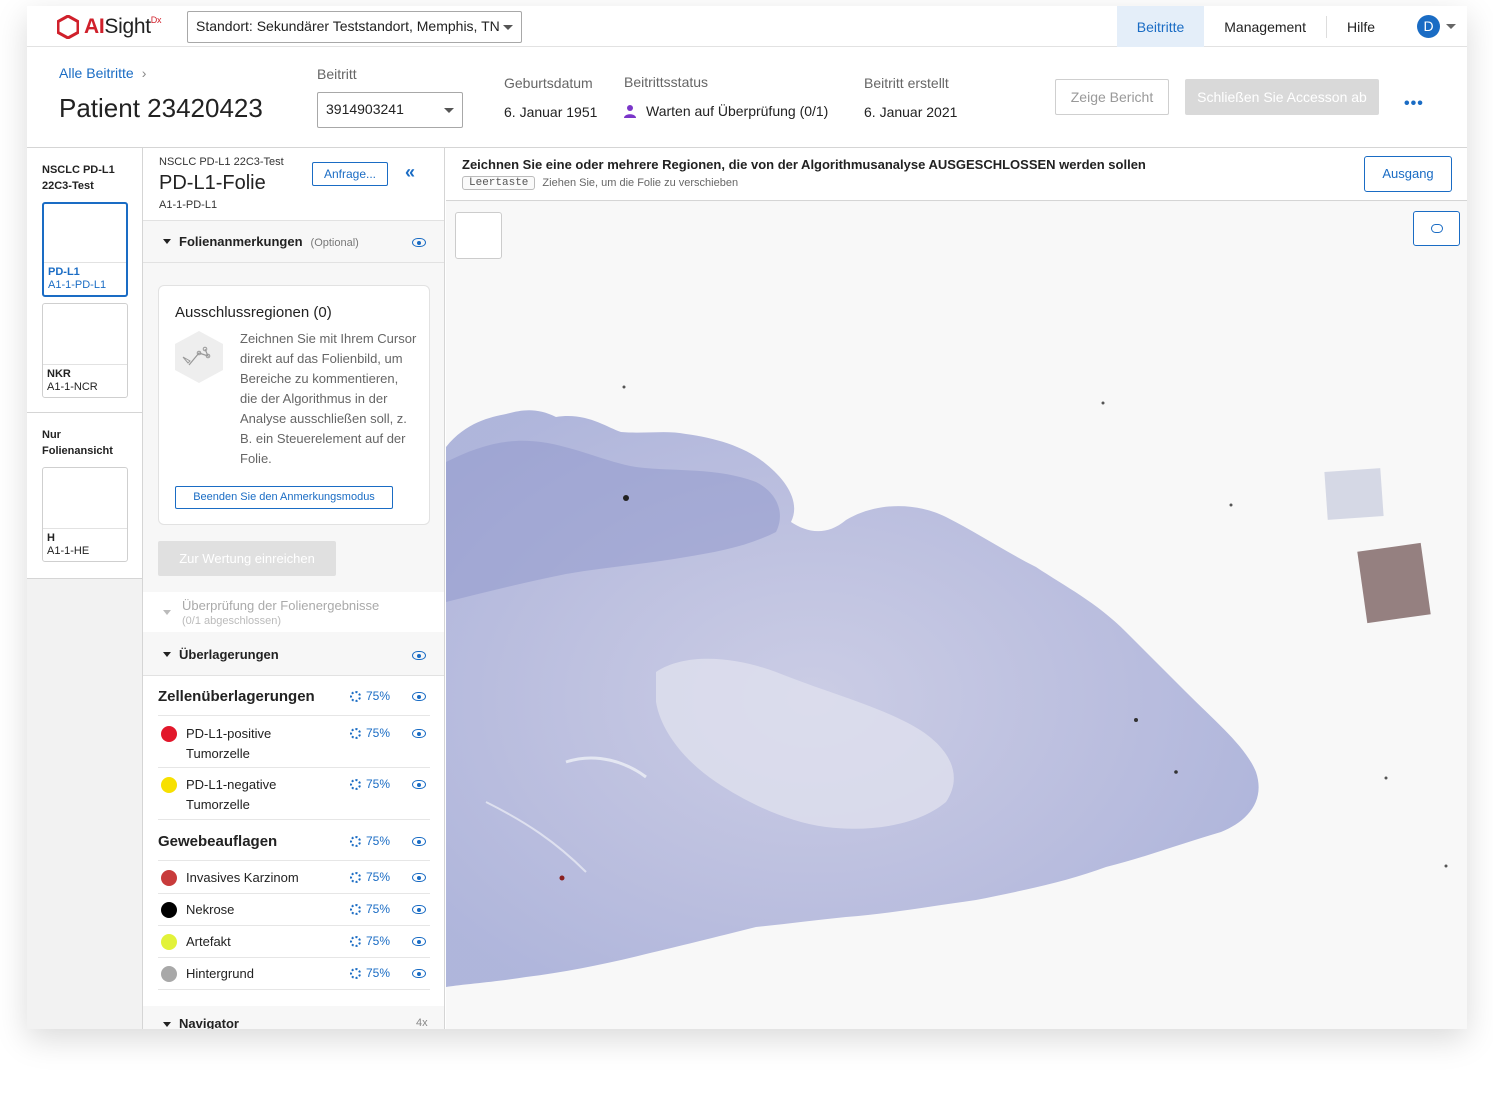  Describe the element at coordinates (1160, 26) in the screenshot. I see `nav-item-beitritte: Beitritte` at that location.